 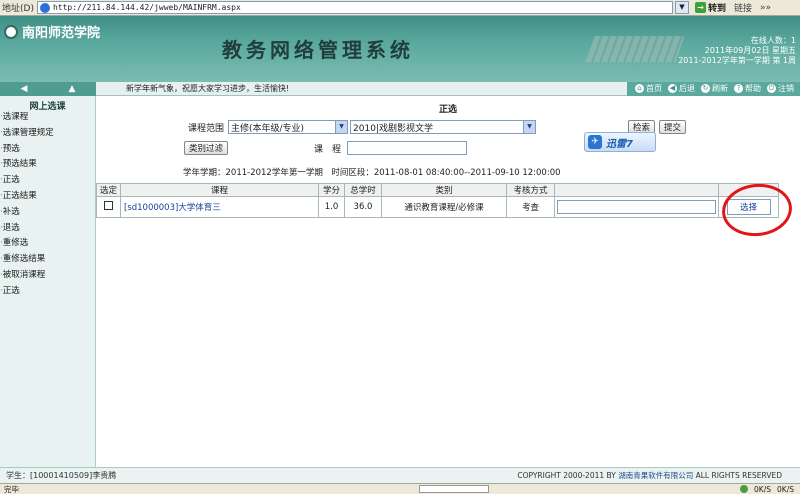 I want to click on status-tray: 0K/S 0K/S, so click(x=770, y=489).